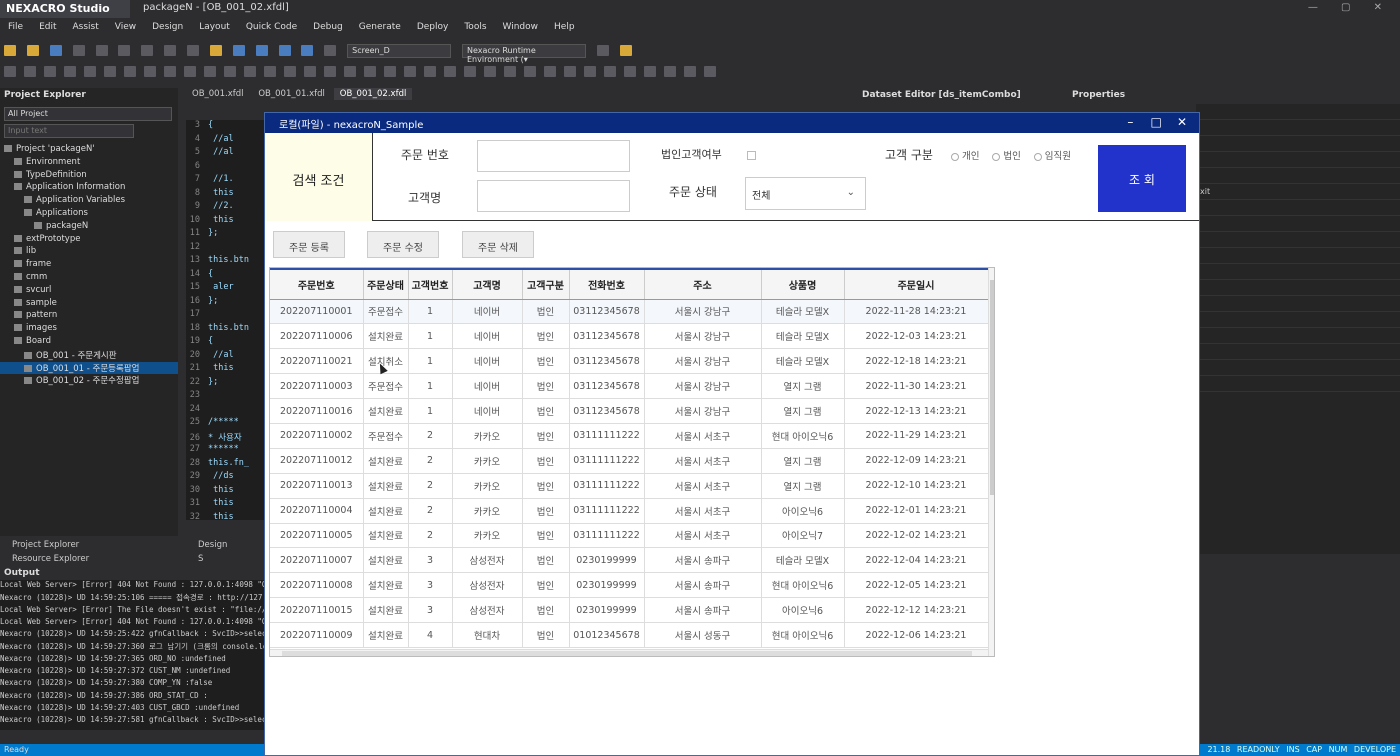 This screenshot has width=1400, height=756. What do you see at coordinates (200, 559) in the screenshot?
I see `tab-script: S` at bounding box center [200, 559].